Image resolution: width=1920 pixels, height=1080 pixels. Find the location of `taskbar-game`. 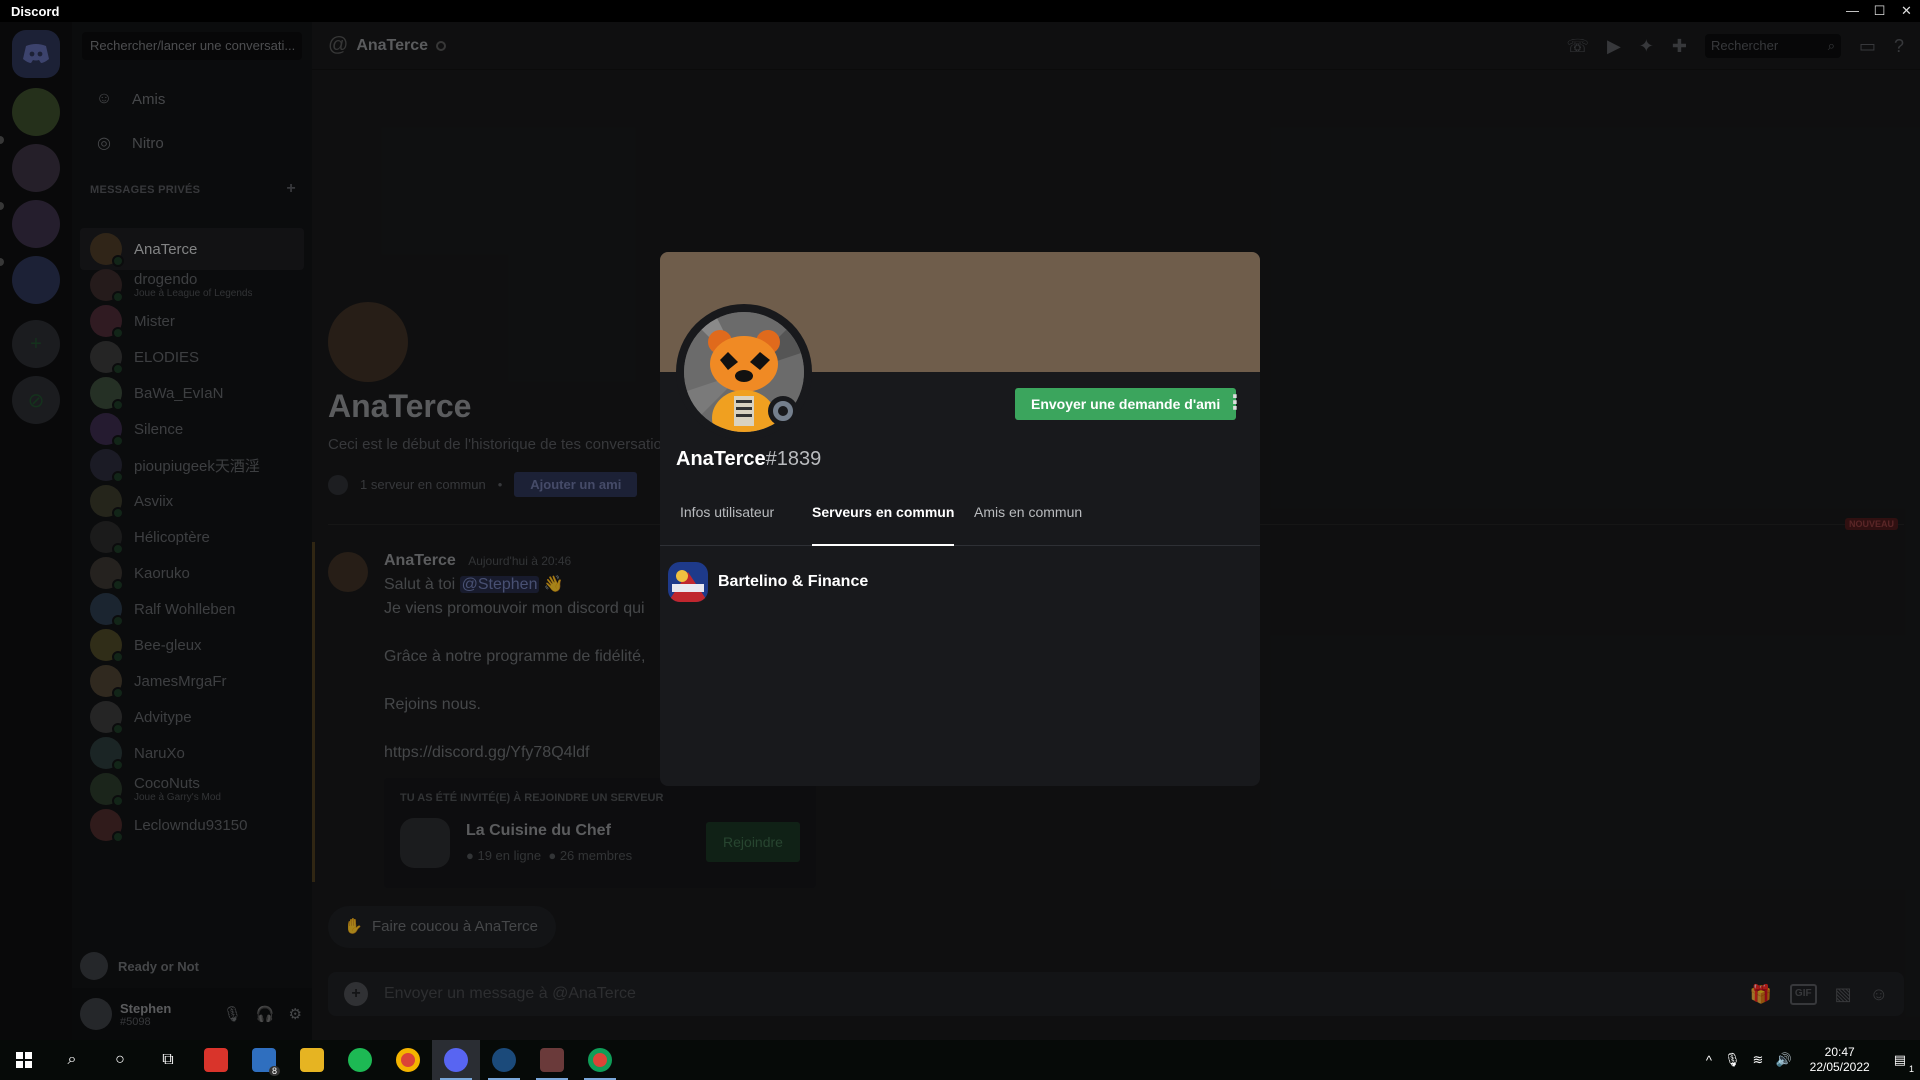

taskbar-game is located at coordinates (552, 1060).